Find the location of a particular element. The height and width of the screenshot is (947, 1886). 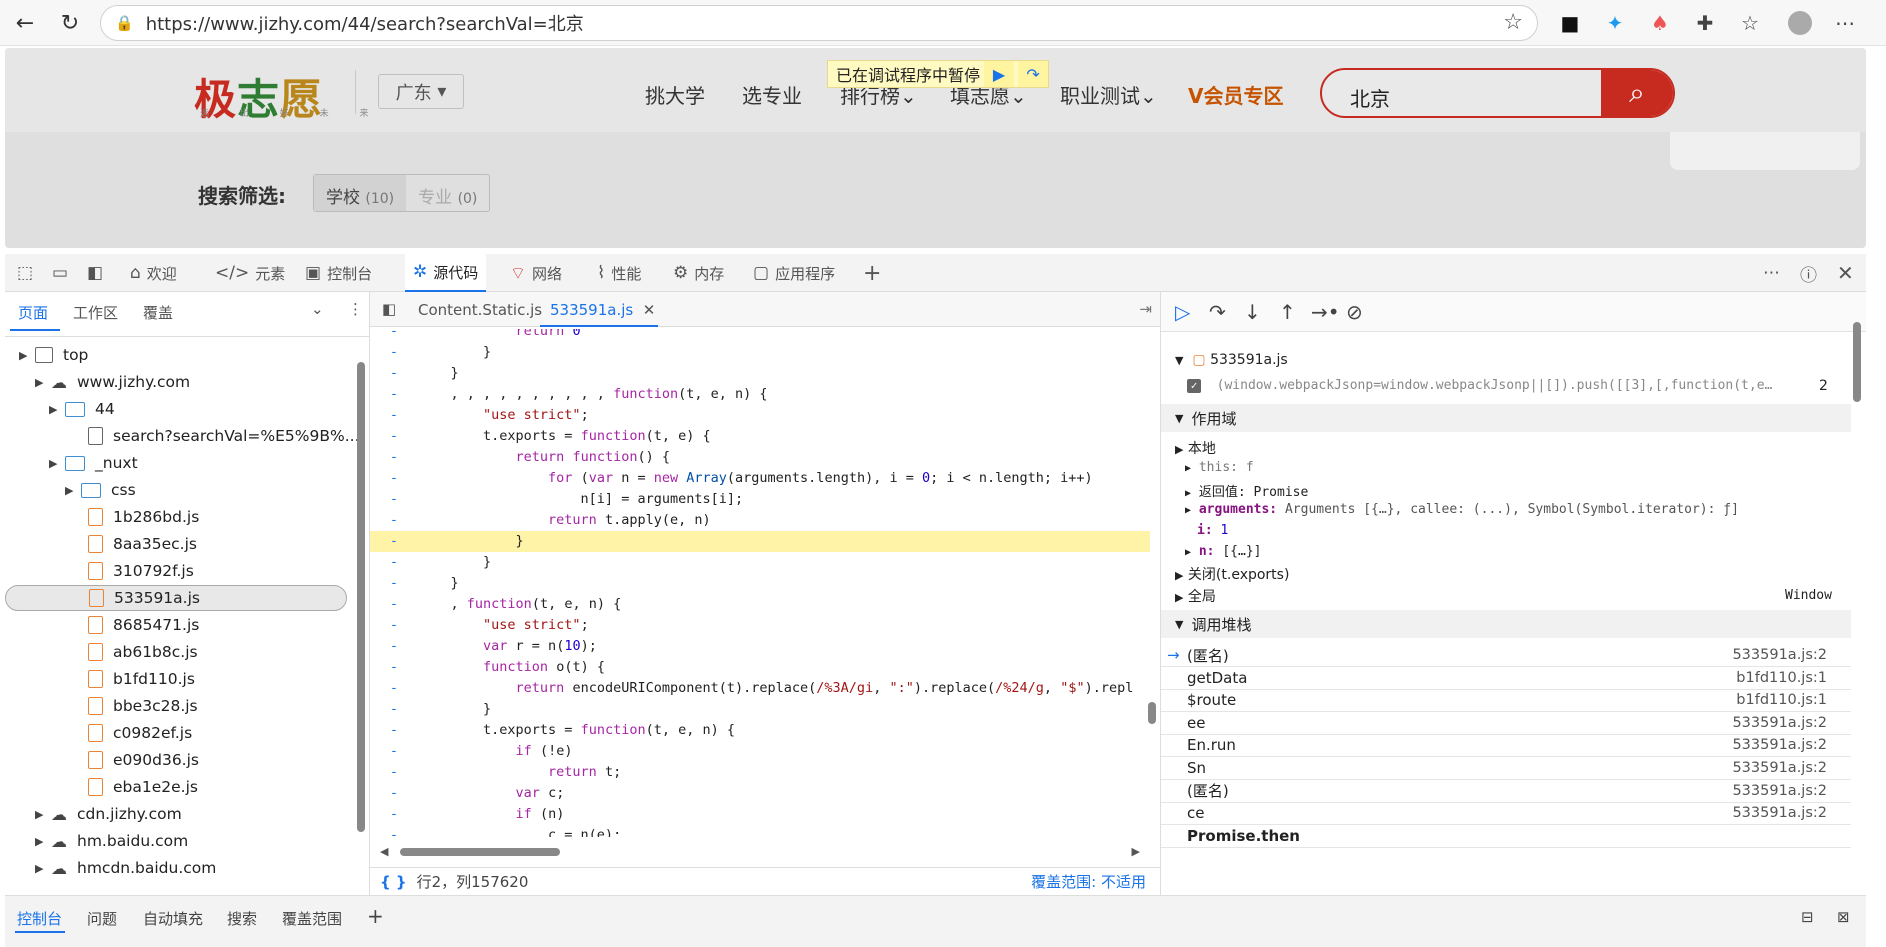

nav-tab-page: 页面 is located at coordinates (33, 312).